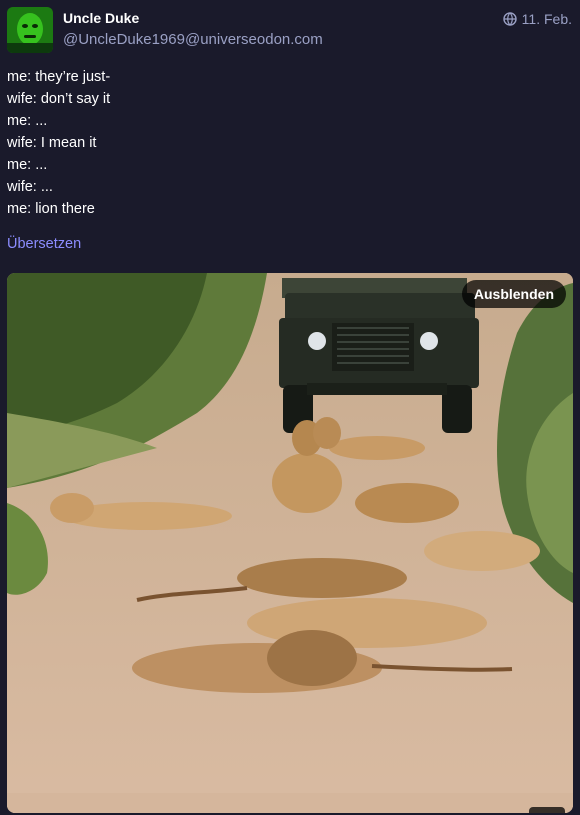  Describe the element at coordinates (59, 77) in the screenshot. I see `post-line: me: they’re just-` at that location.